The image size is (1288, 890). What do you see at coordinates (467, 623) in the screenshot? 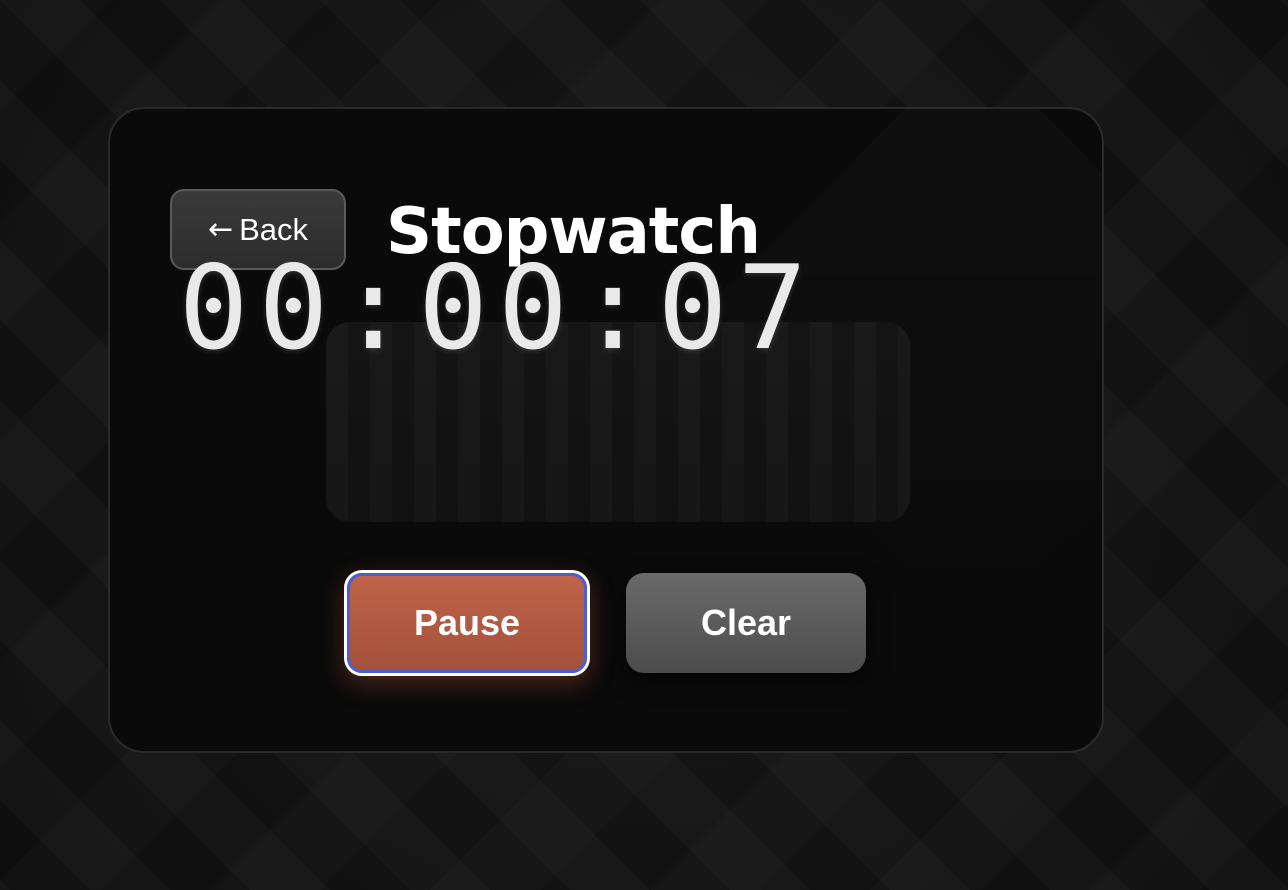
I see `pause-button: Pause` at bounding box center [467, 623].